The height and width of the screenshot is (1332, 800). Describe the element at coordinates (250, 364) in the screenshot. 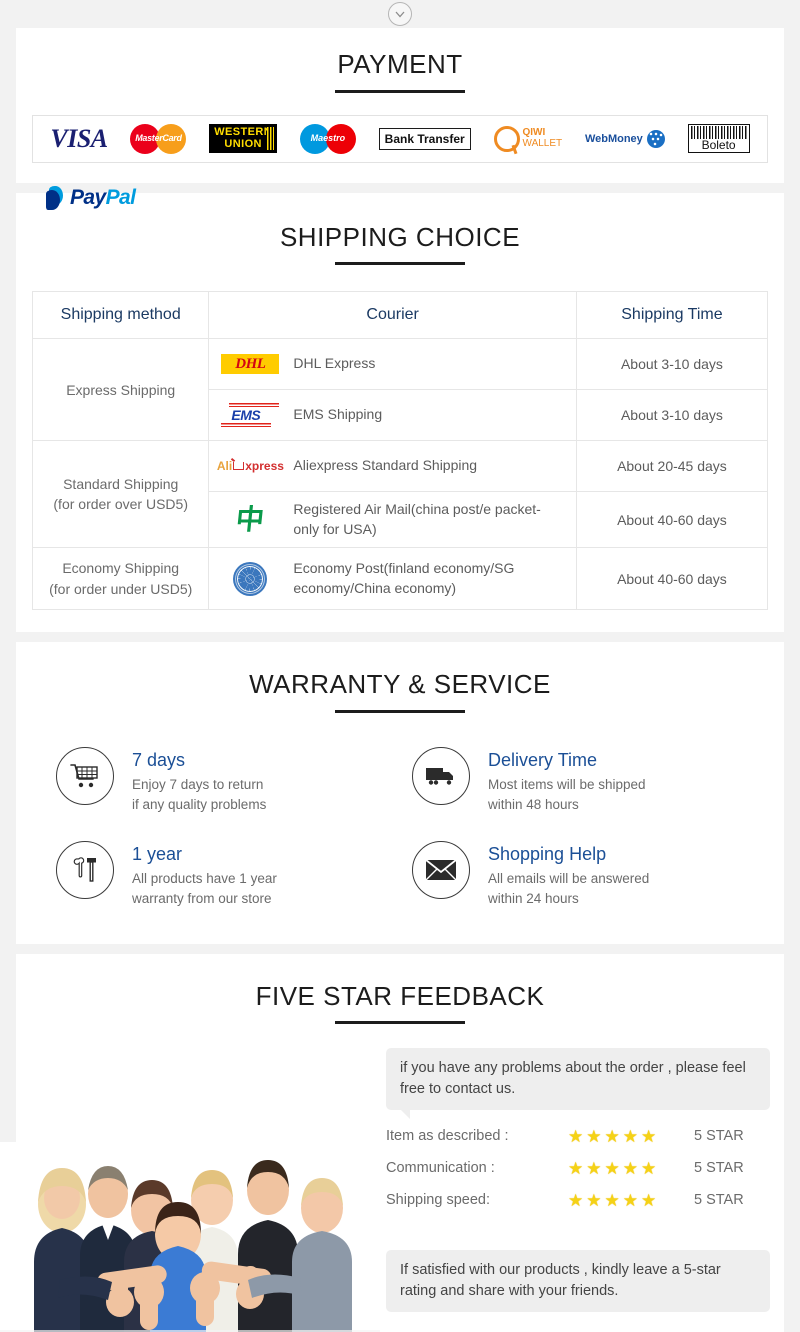

I see `dhl-logo-icon: DHL` at that location.